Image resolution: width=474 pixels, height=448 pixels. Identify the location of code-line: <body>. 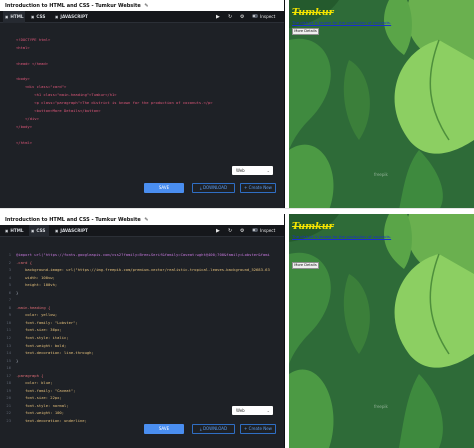
(23, 79).